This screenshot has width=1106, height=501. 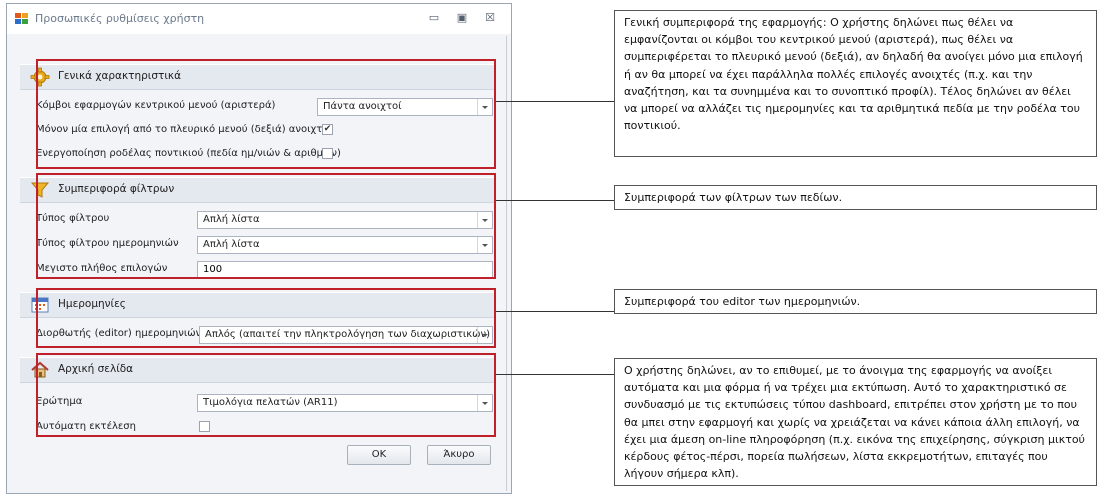 What do you see at coordinates (266, 395) in the screenshot?
I see `highlight-home` at bounding box center [266, 395].